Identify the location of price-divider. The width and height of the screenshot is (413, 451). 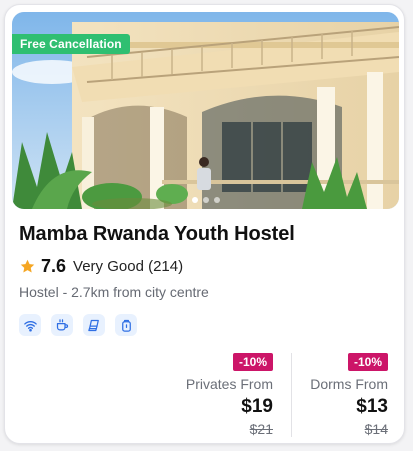
(291, 395).